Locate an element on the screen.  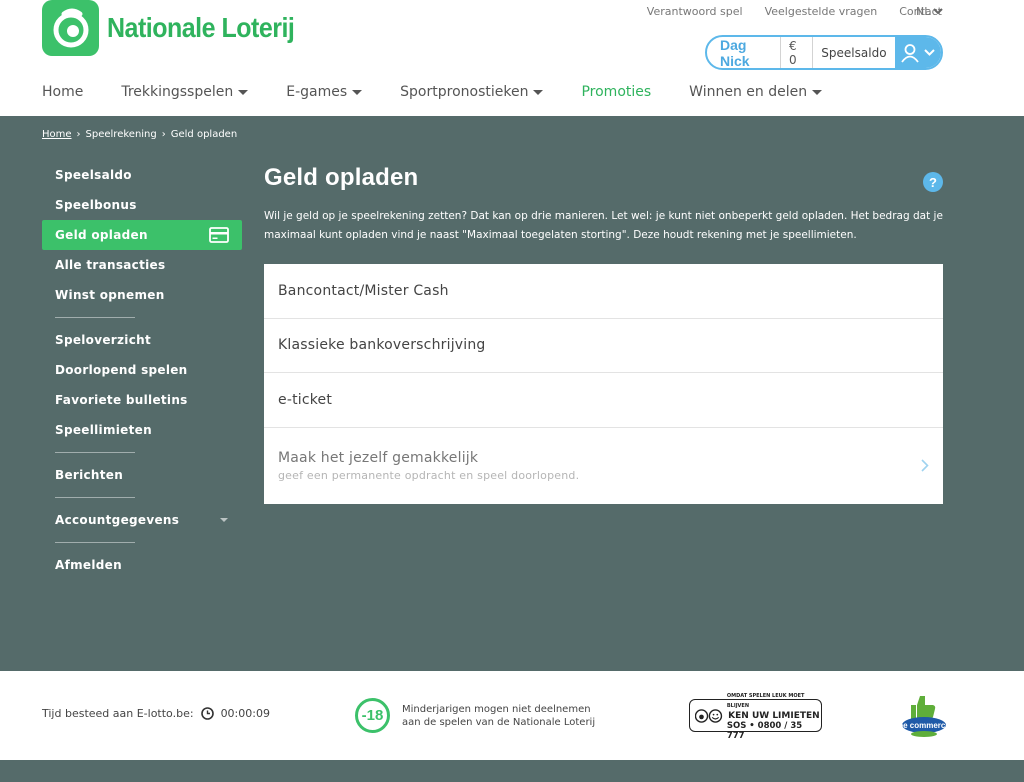
nav-label: E-games is located at coordinates (317, 92).